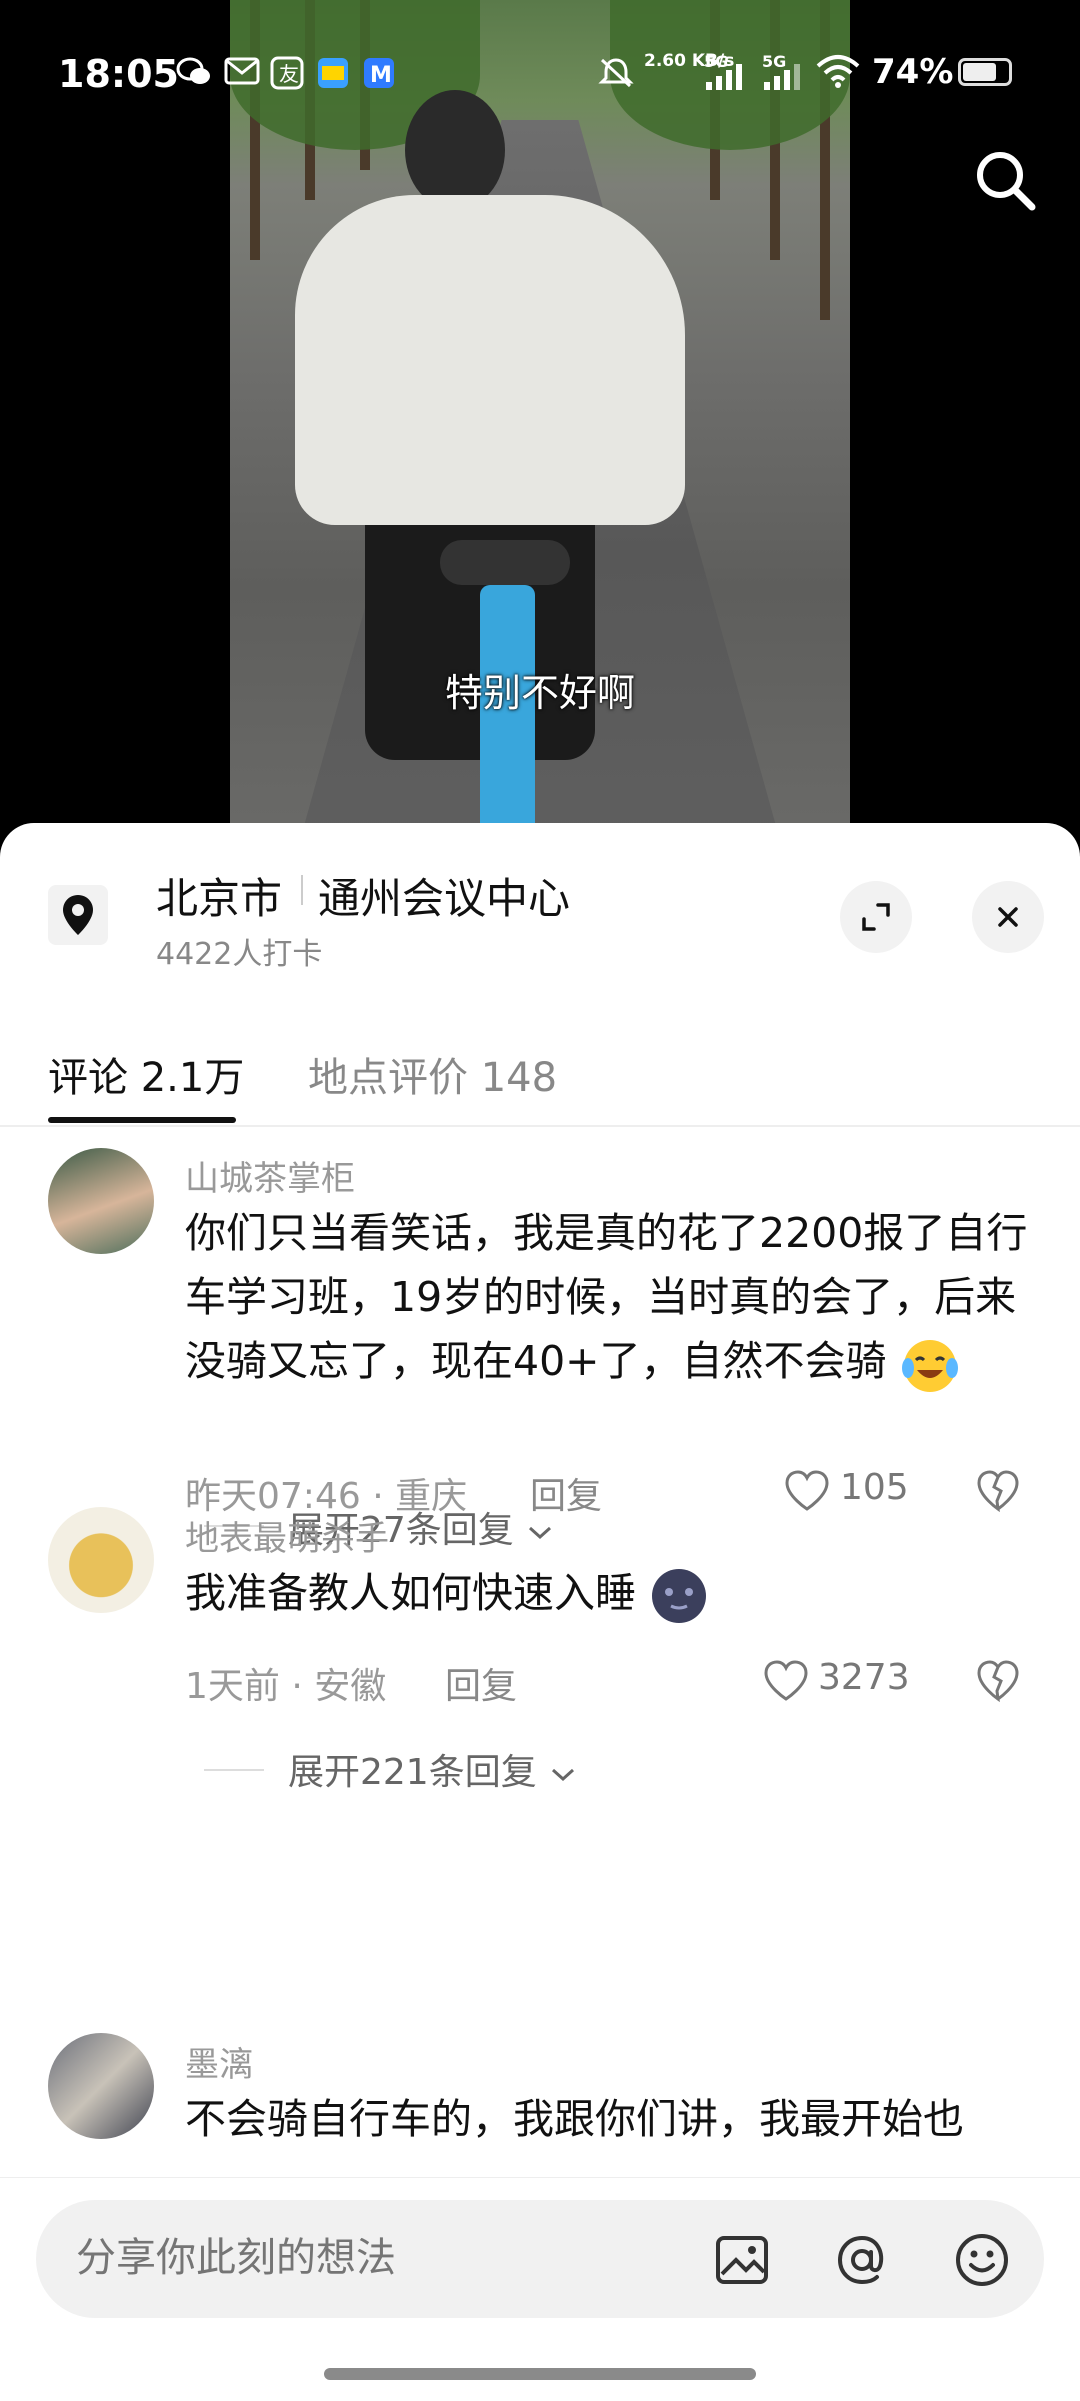  I want to click on heart-icon, so click(786, 1681).